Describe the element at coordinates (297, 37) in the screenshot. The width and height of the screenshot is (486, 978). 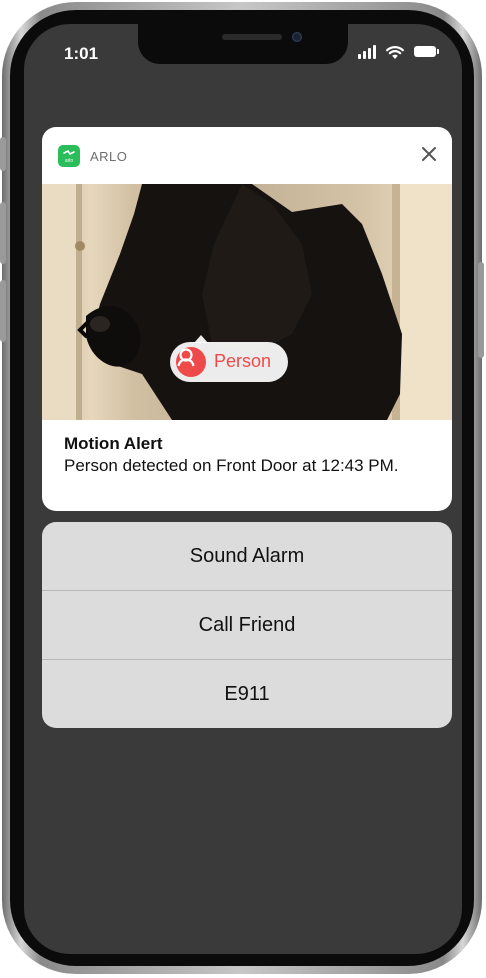
I see `front-camera` at that location.